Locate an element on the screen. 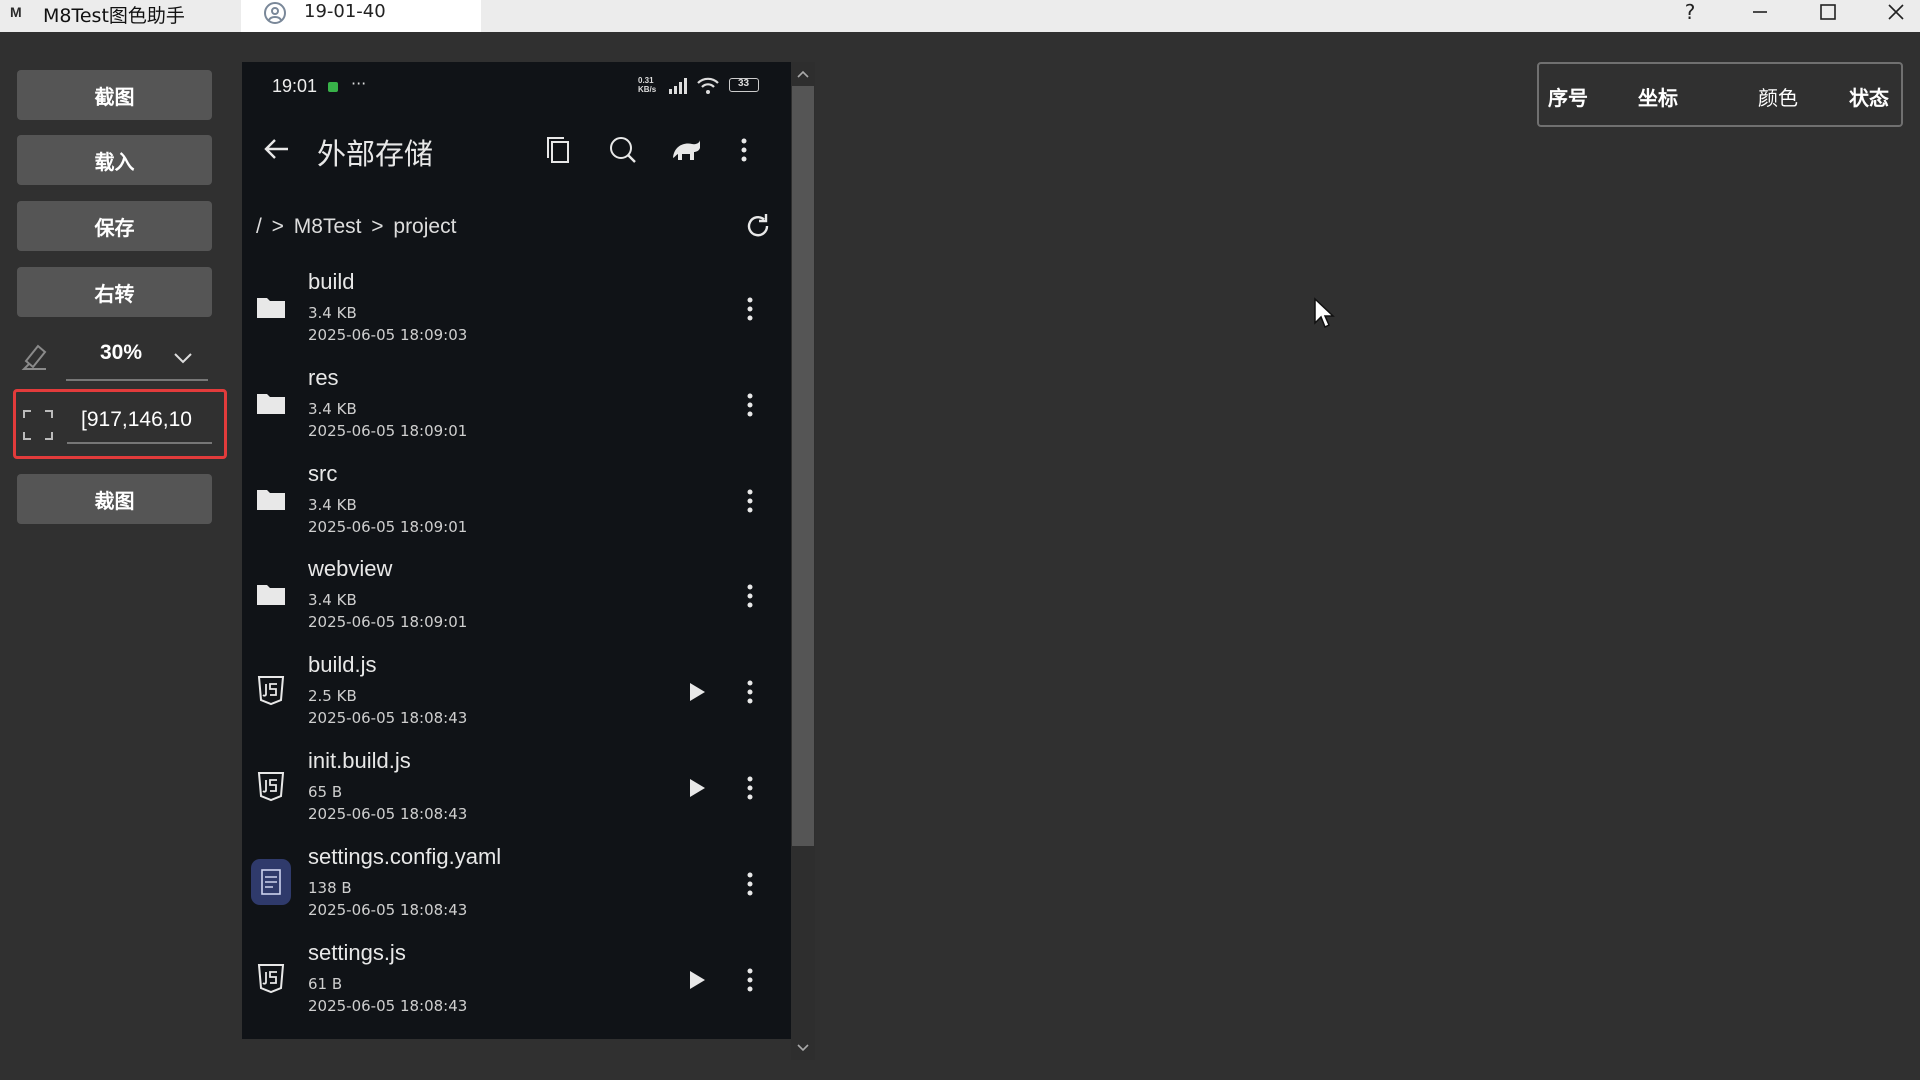  breadcrumb: / > M8Test > project is located at coordinates (356, 227).